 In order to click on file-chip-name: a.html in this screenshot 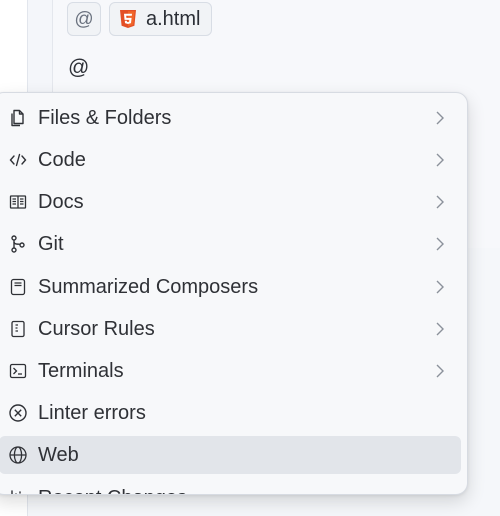, I will do `click(173, 18)`.